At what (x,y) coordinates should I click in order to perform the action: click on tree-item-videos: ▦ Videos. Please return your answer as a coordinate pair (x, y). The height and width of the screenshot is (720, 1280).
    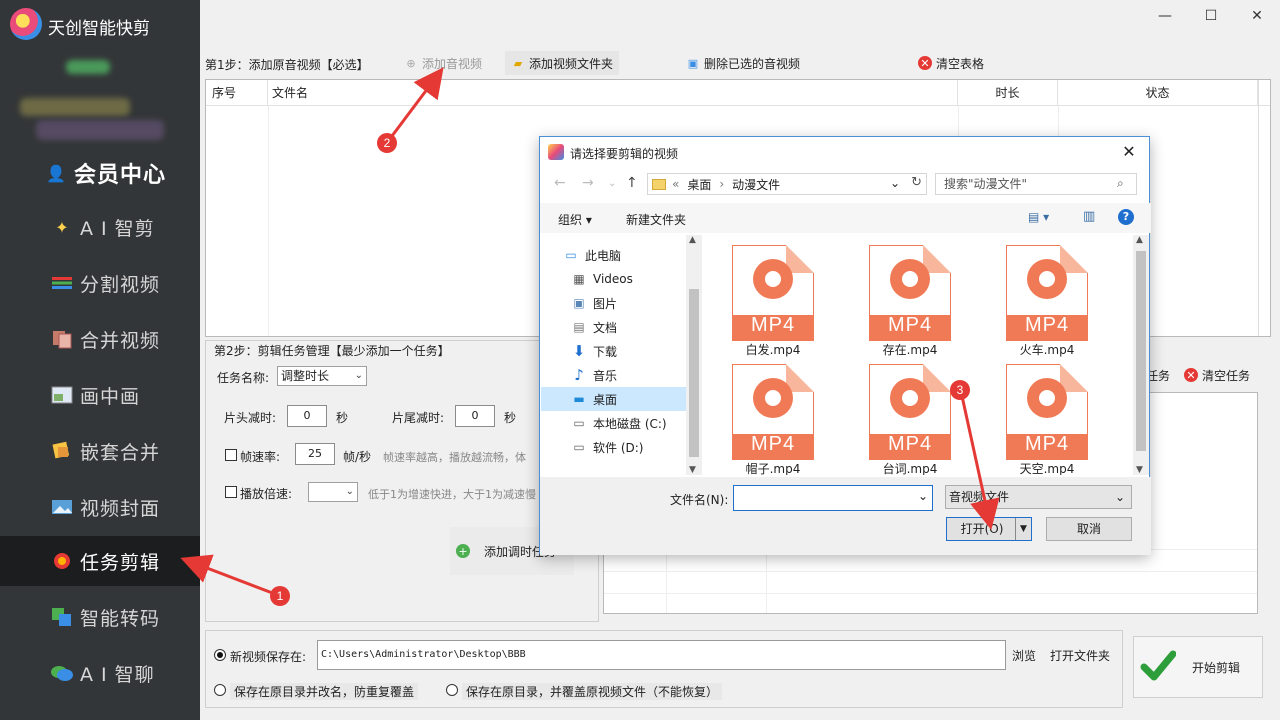
    Looking at the image, I should click on (613, 279).